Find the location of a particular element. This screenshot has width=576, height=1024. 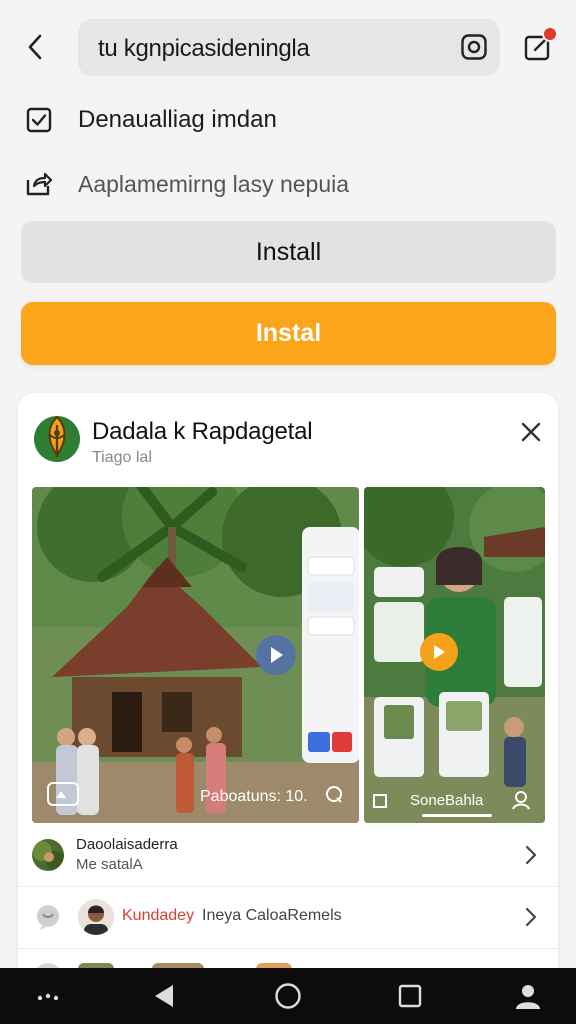

comment-icon is located at coordinates (334, 794).